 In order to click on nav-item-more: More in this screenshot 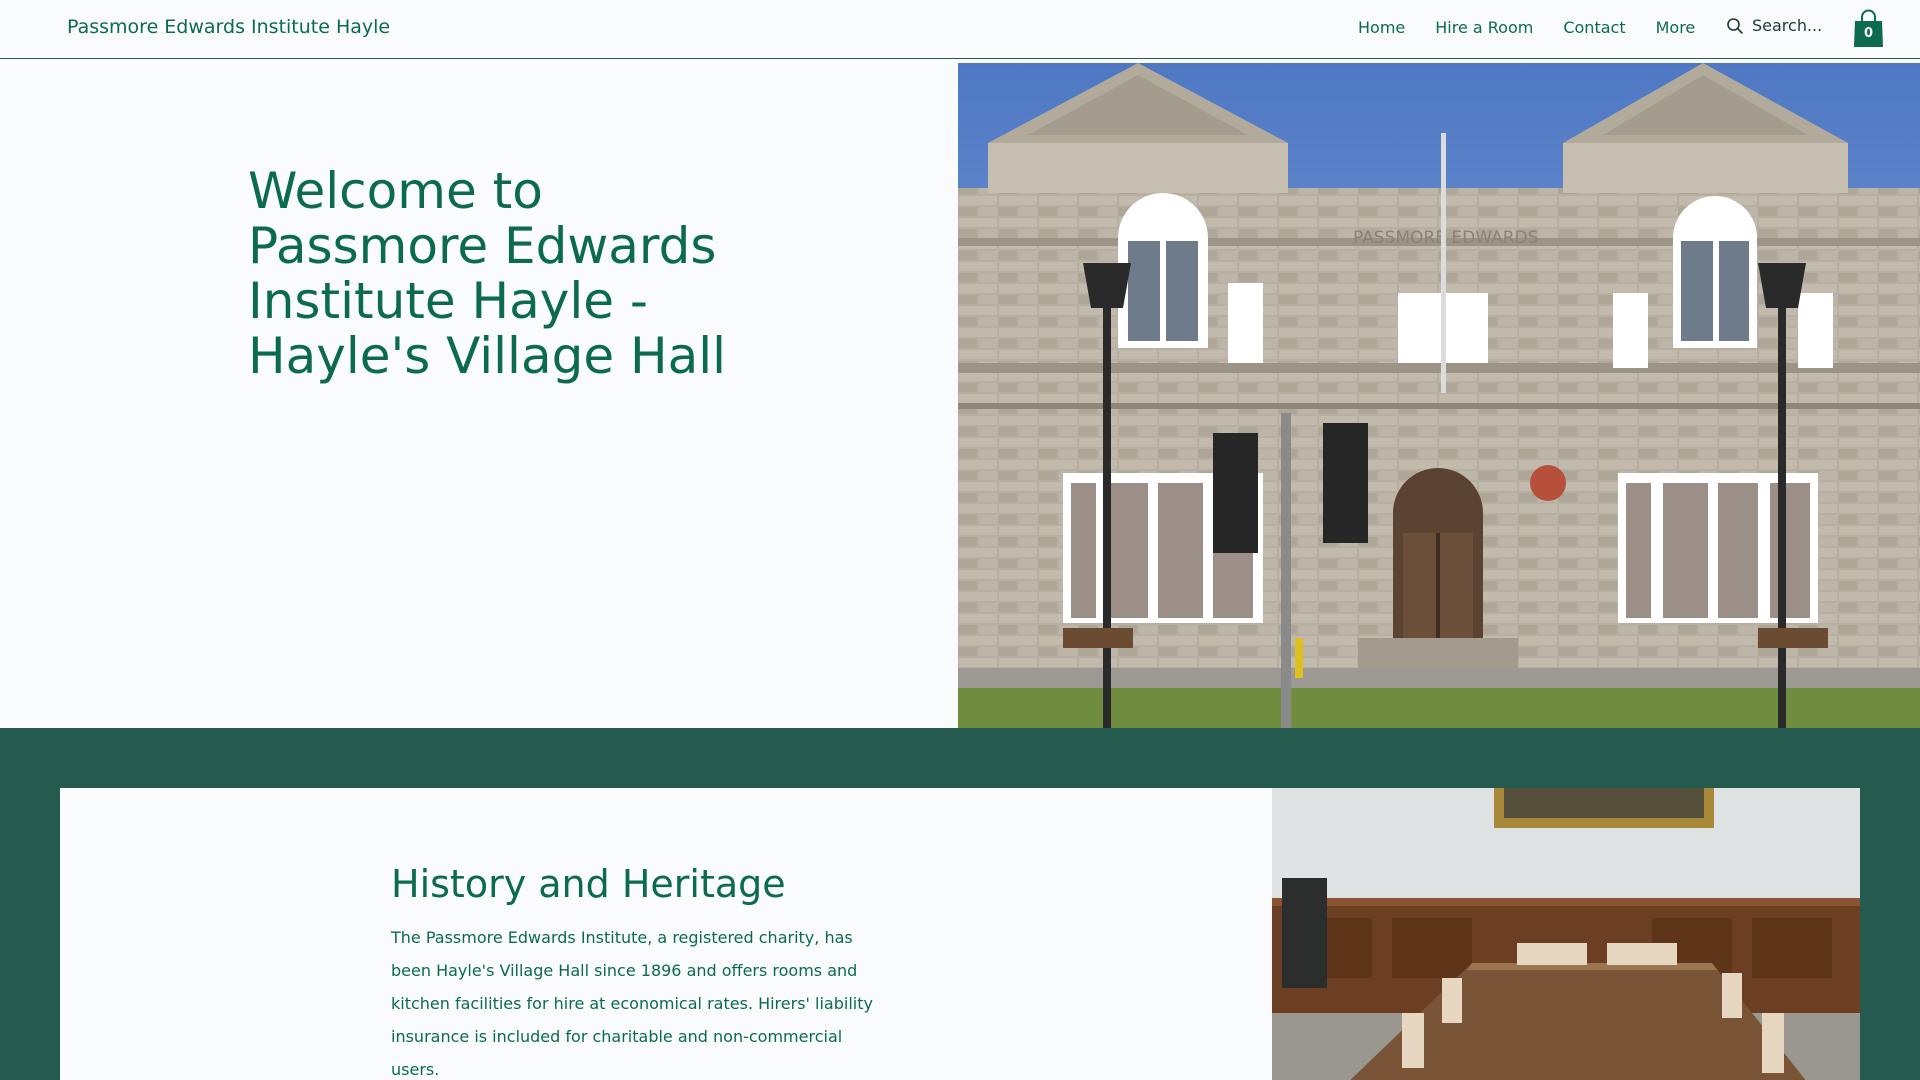, I will do `click(1676, 27)`.